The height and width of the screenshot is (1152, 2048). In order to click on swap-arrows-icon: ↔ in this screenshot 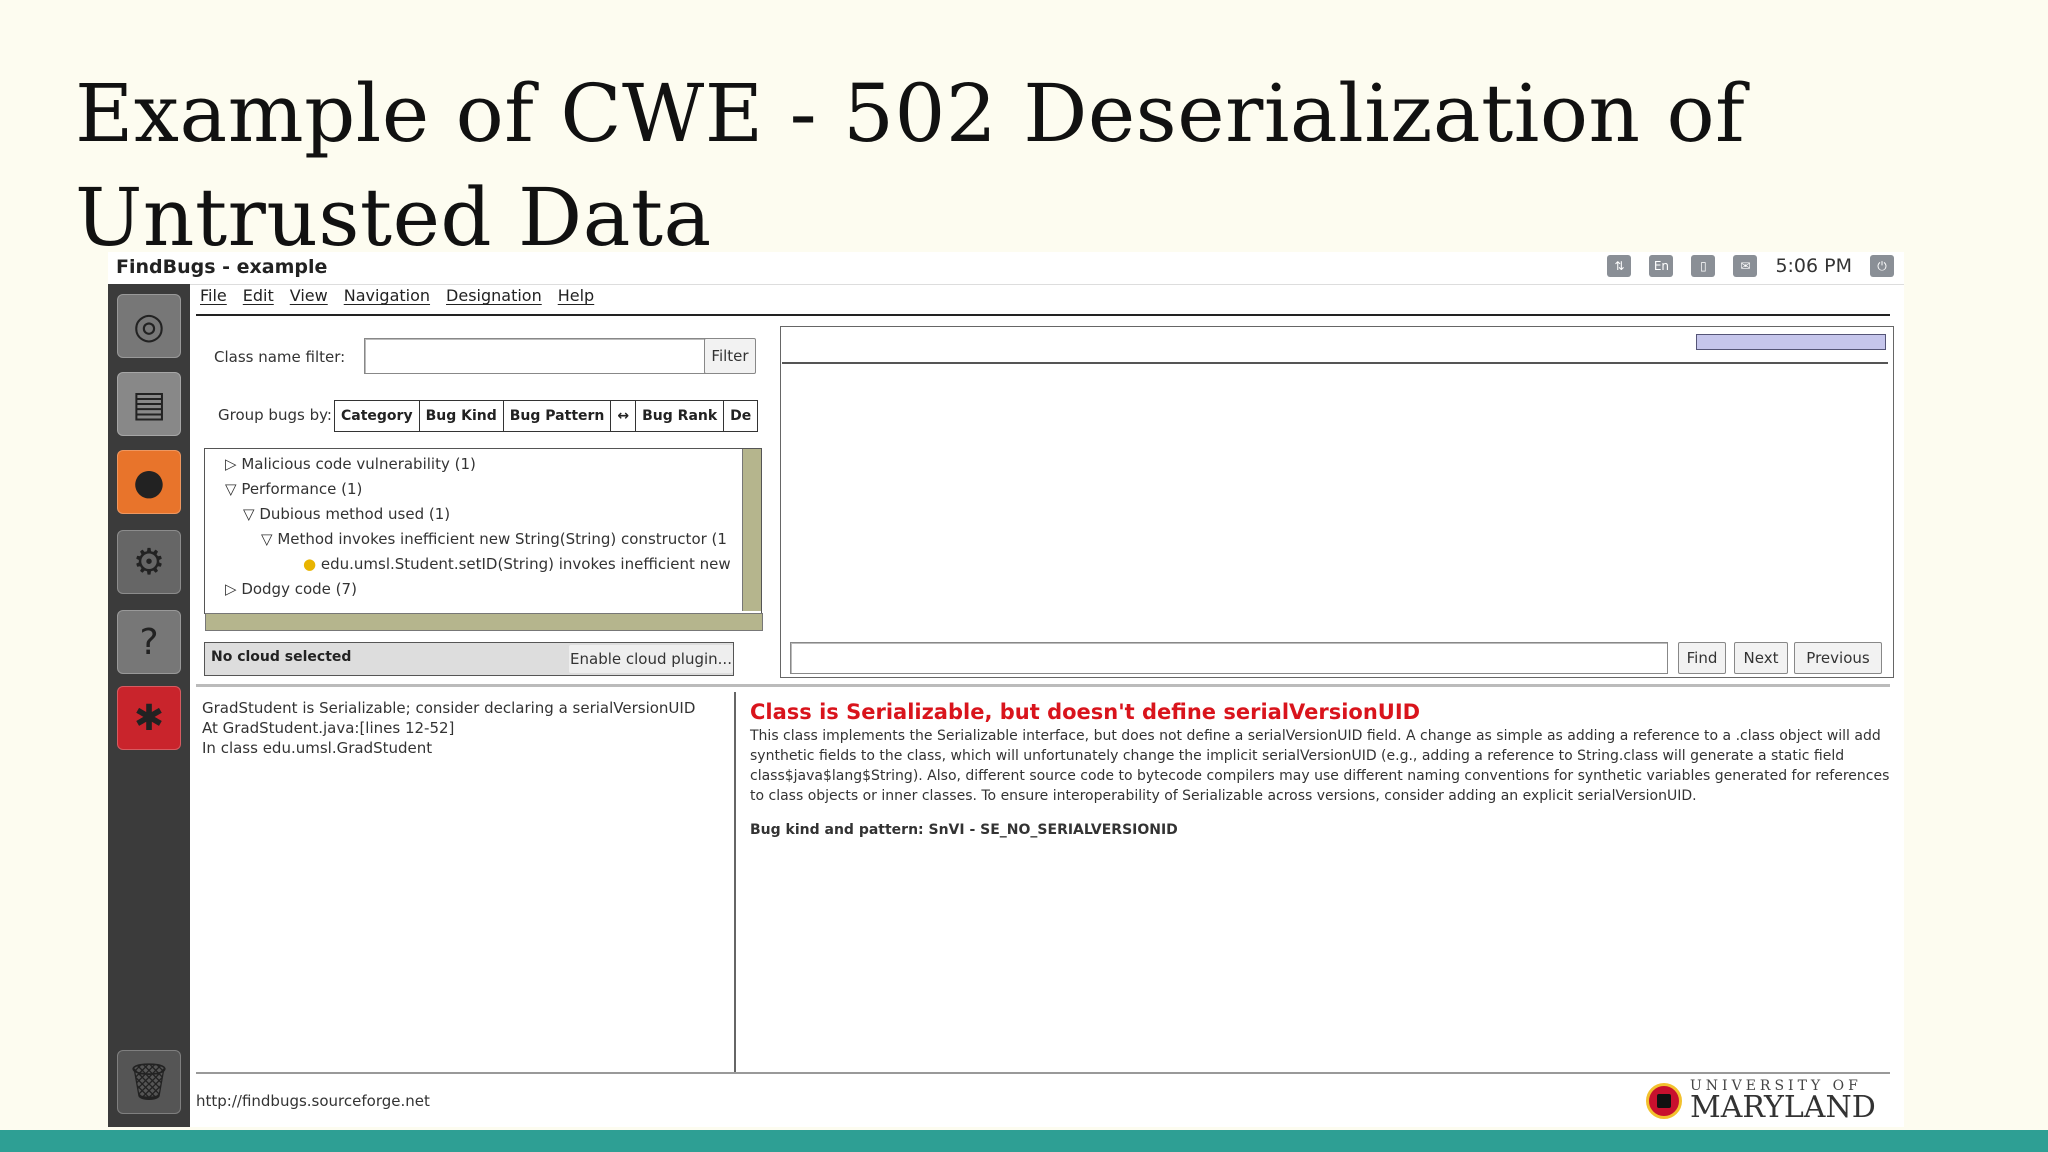, I will do `click(624, 416)`.